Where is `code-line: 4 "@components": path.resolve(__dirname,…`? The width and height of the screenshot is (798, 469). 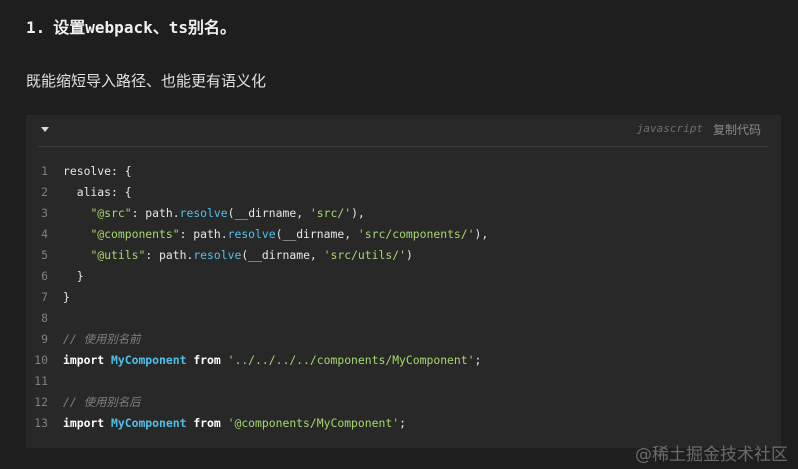 code-line: 4 "@components": path.resolve(__dirname,… is located at coordinates (403, 234).